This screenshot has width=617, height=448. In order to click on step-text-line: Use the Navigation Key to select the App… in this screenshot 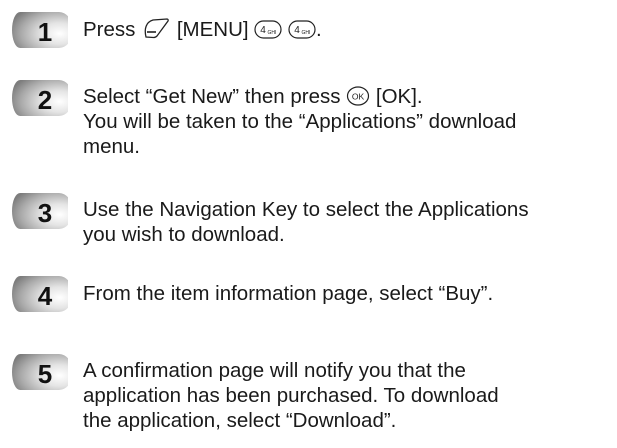, I will do `click(306, 209)`.